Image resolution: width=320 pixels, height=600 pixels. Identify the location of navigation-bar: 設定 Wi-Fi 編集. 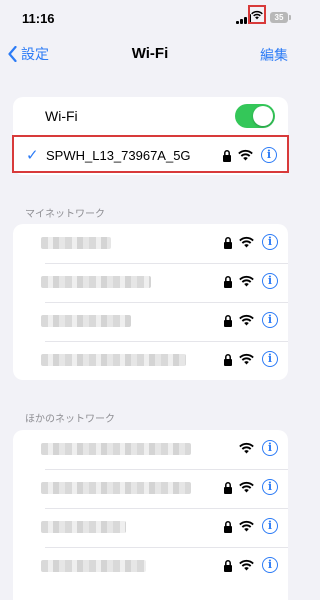
(150, 54).